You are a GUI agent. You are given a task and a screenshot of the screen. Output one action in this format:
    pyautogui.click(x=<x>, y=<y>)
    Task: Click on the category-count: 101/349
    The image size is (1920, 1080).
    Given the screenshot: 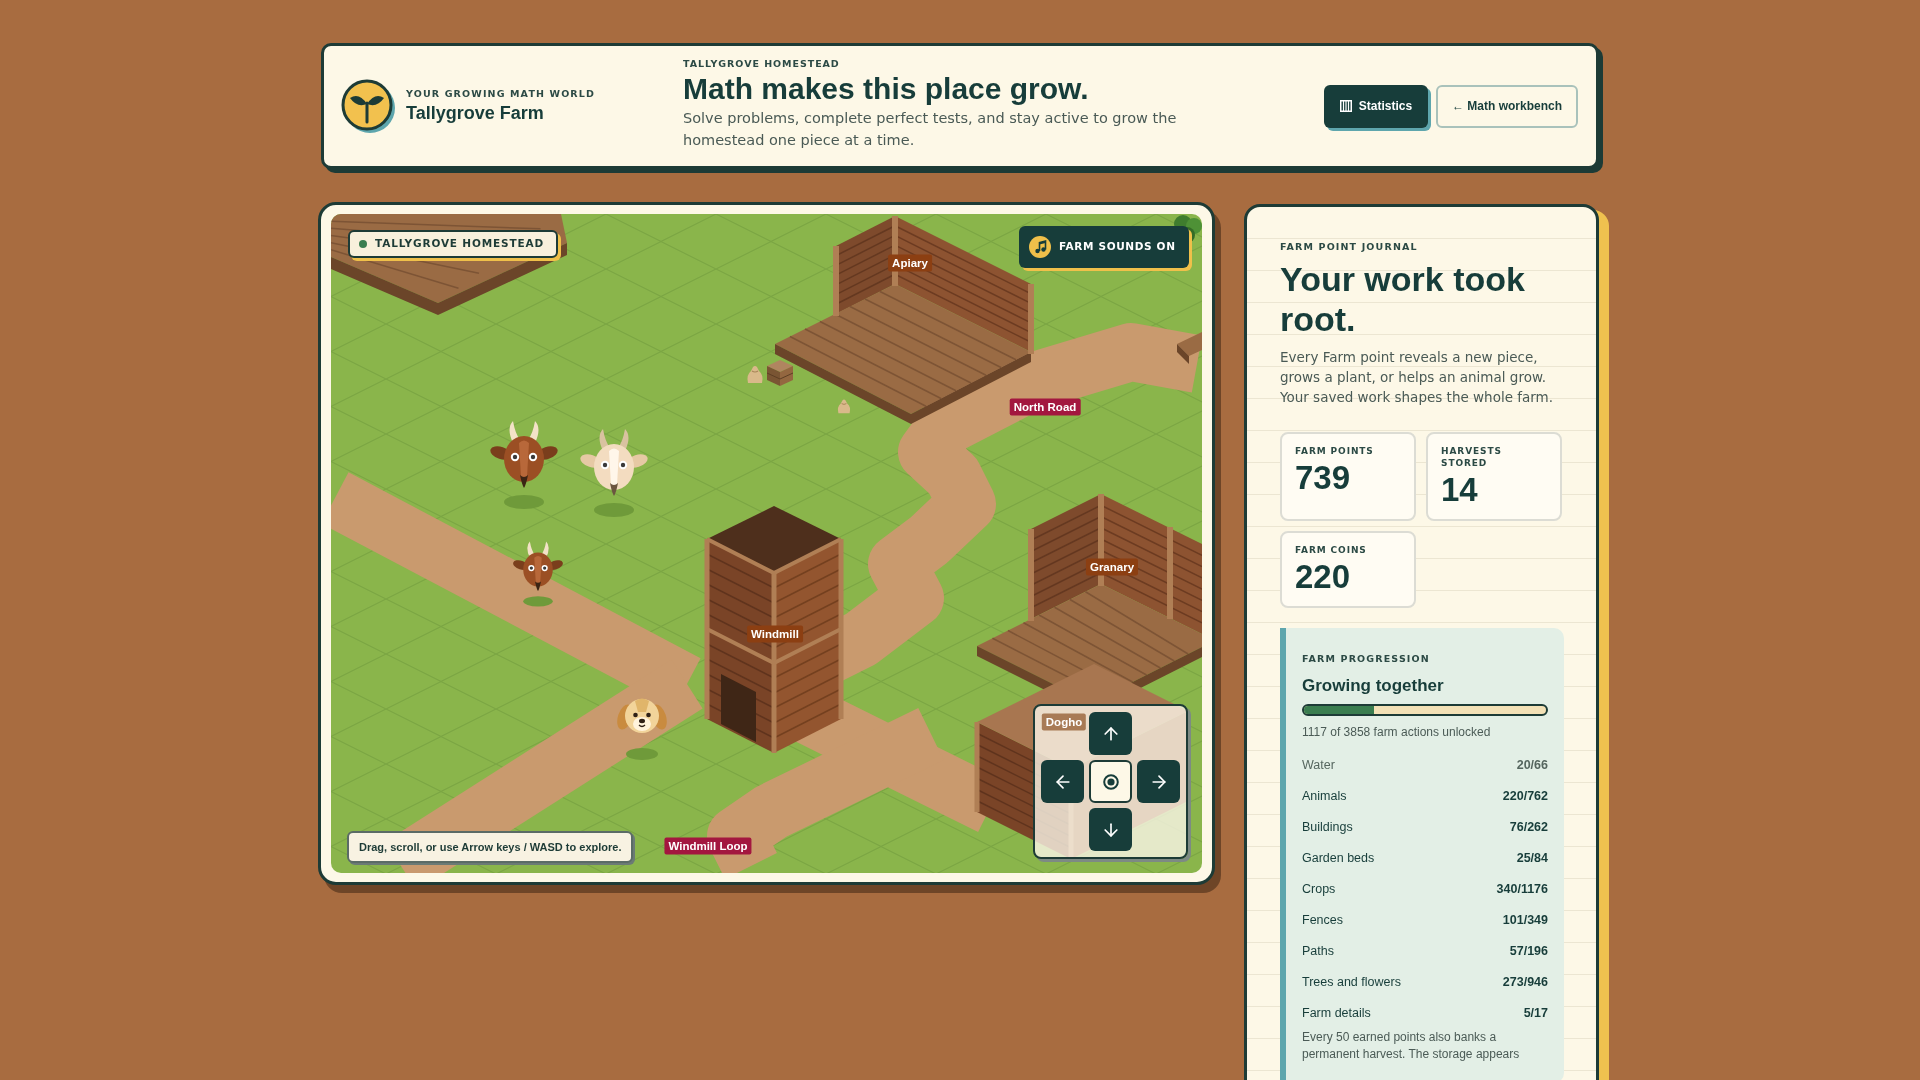 What is the action you would take?
    pyautogui.click(x=1525, y=921)
    